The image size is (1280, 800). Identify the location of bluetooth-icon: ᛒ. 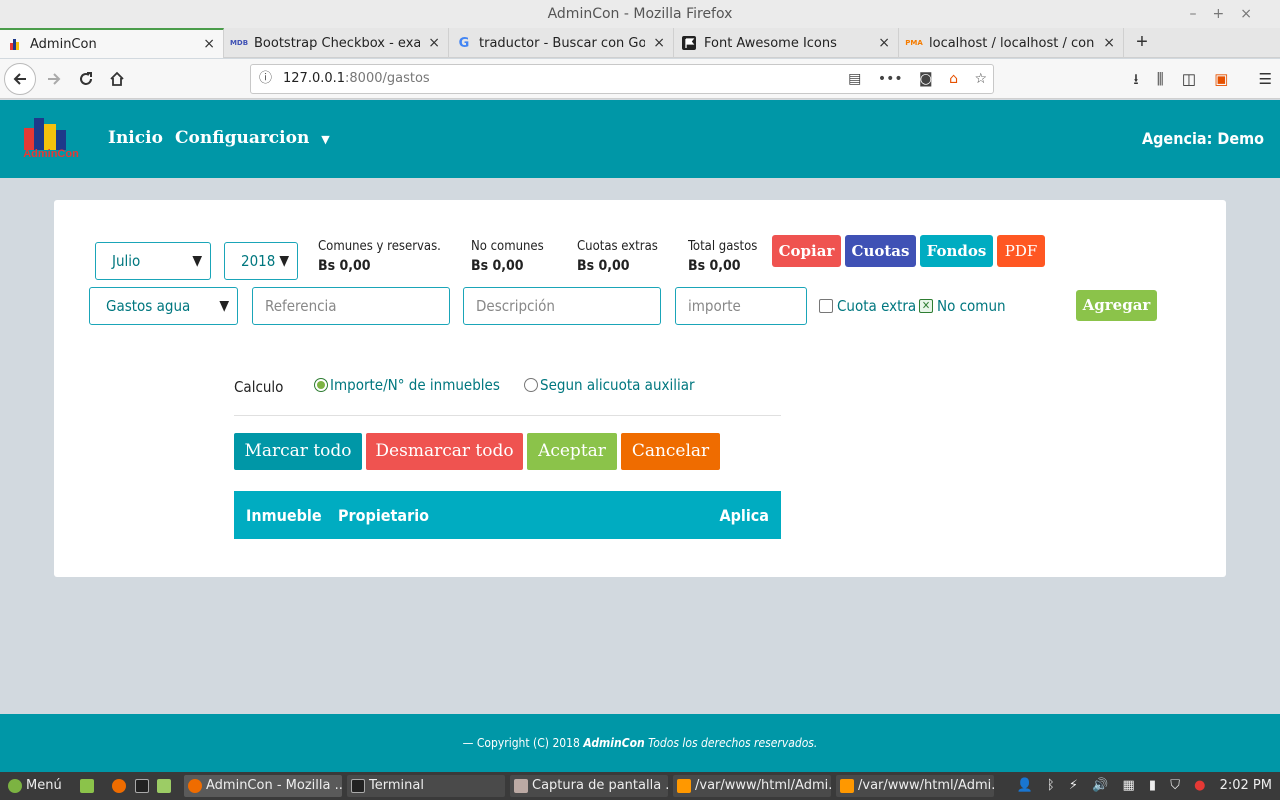
(1051, 785).